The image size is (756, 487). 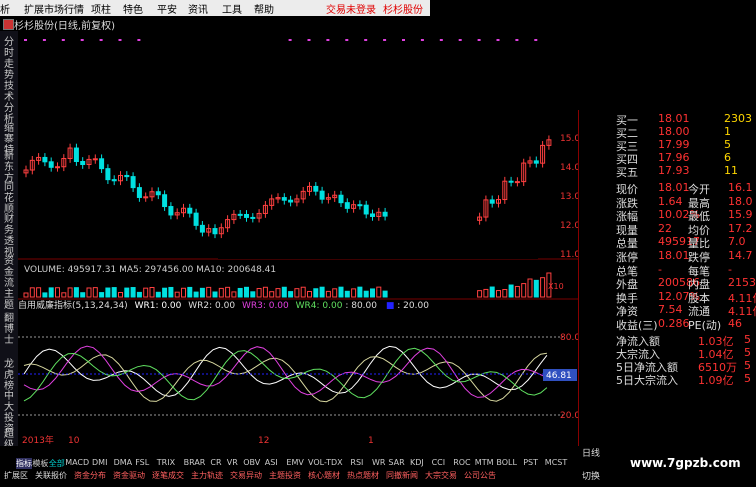 I want to click on bid-row: 买五 17.93 11, so click(x=686, y=171).